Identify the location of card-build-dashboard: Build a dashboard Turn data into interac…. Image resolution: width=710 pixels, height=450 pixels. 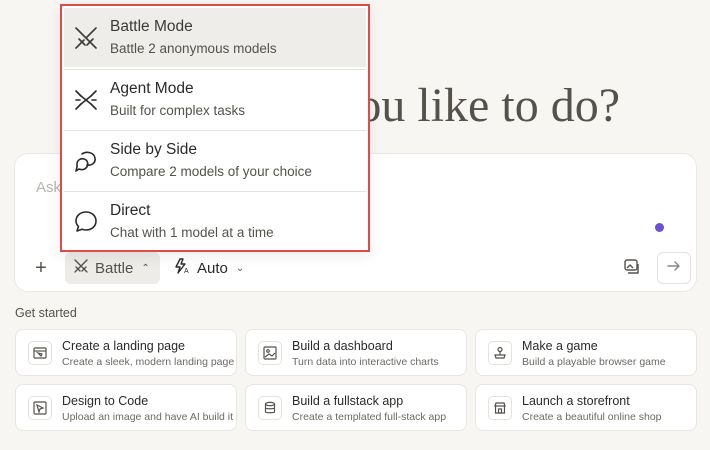
(356, 352).